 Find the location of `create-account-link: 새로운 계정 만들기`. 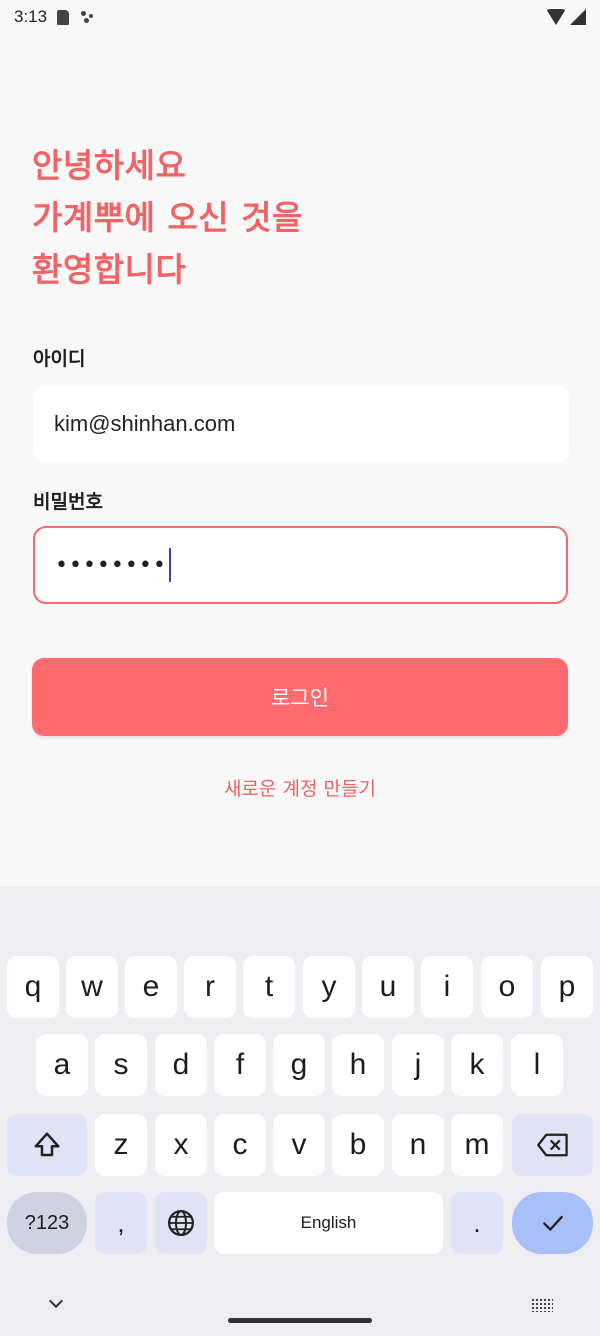

create-account-link: 새로운 계정 만들기 is located at coordinates (300, 787).